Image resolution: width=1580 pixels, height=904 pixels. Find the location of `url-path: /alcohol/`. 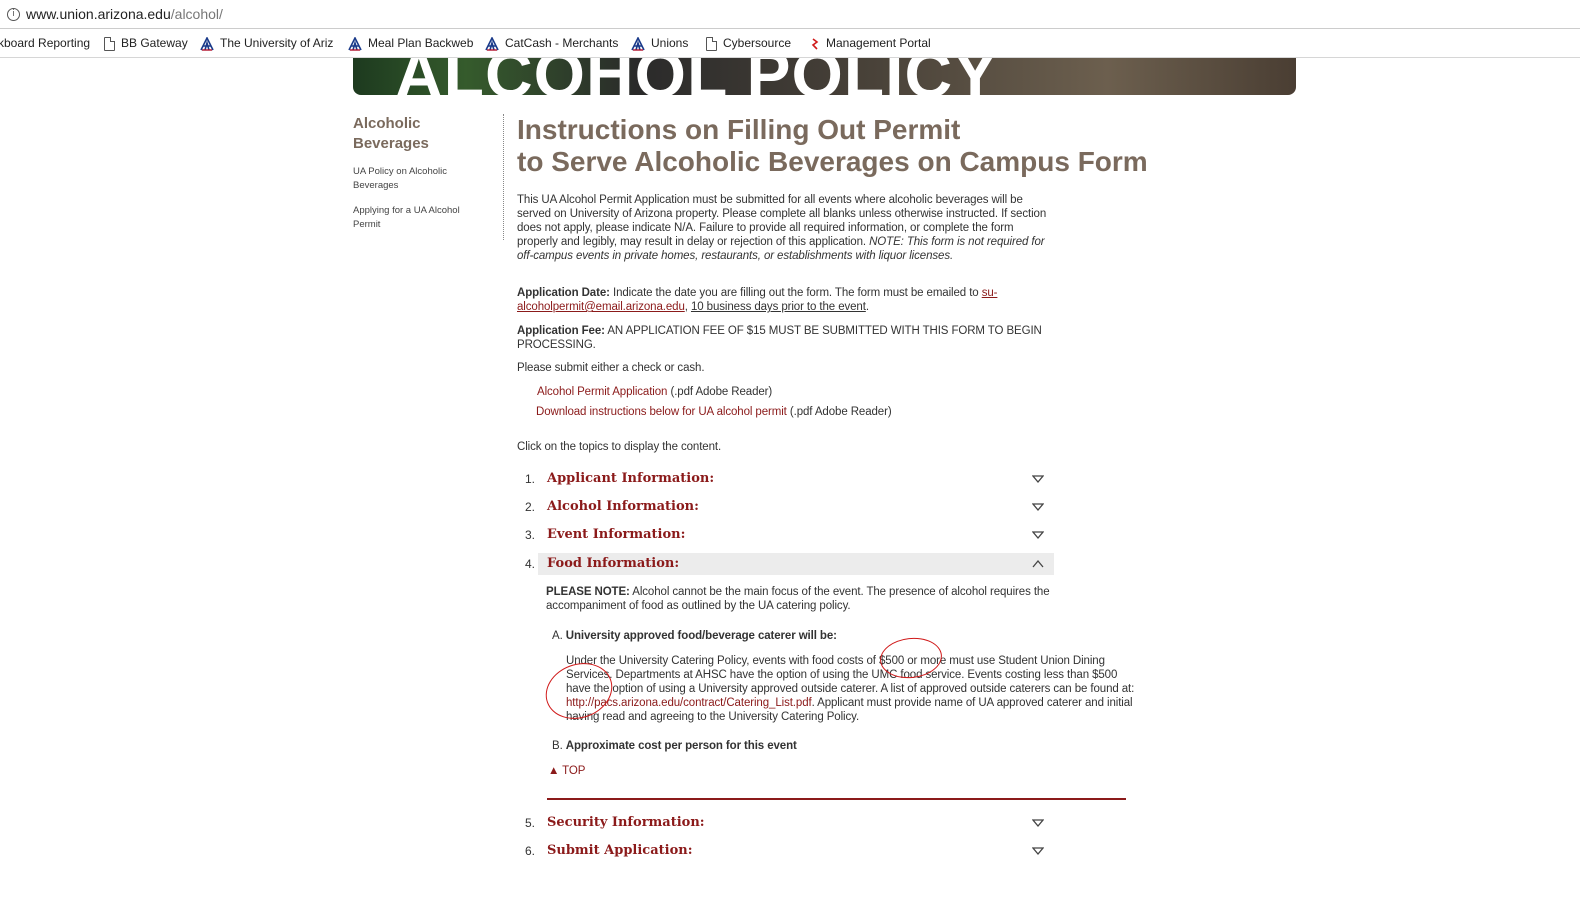

url-path: /alcohol/ is located at coordinates (196, 14).